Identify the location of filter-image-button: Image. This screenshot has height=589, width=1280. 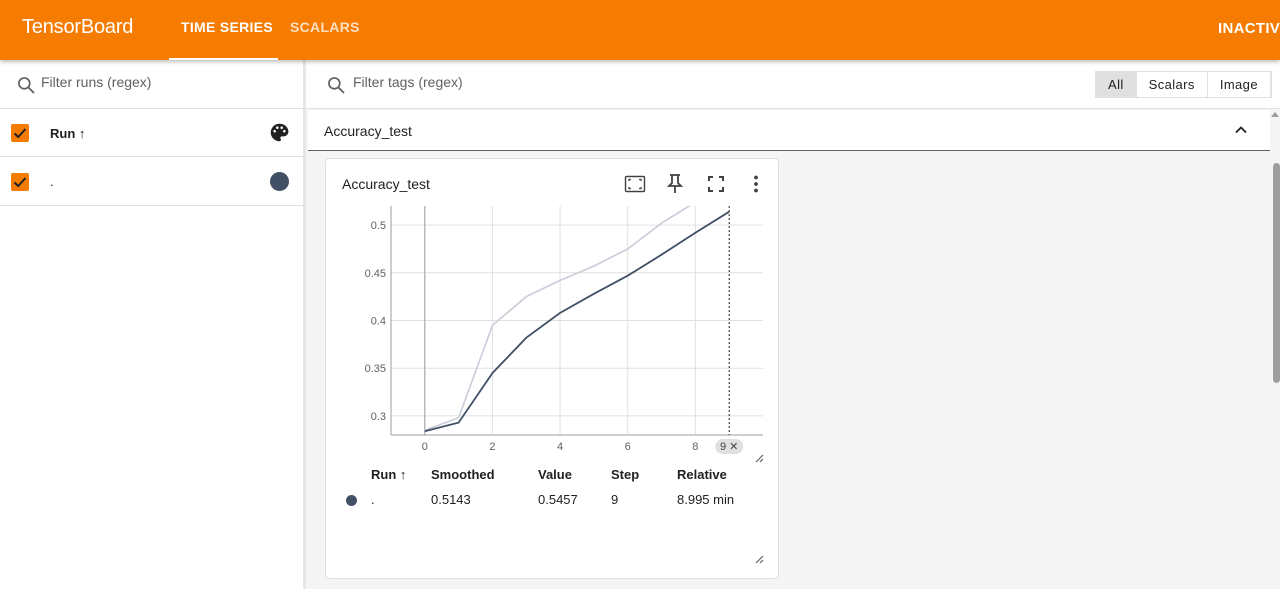
(1239, 84).